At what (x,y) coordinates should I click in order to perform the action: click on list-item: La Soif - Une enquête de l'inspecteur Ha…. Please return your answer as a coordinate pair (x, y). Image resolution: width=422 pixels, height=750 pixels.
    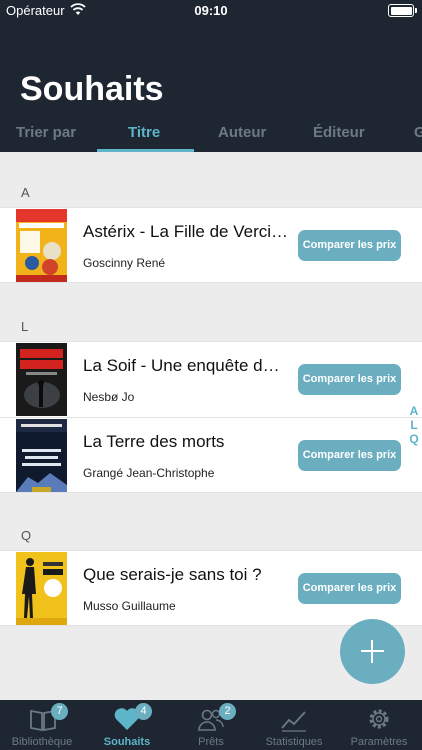
    Looking at the image, I should click on (211, 379).